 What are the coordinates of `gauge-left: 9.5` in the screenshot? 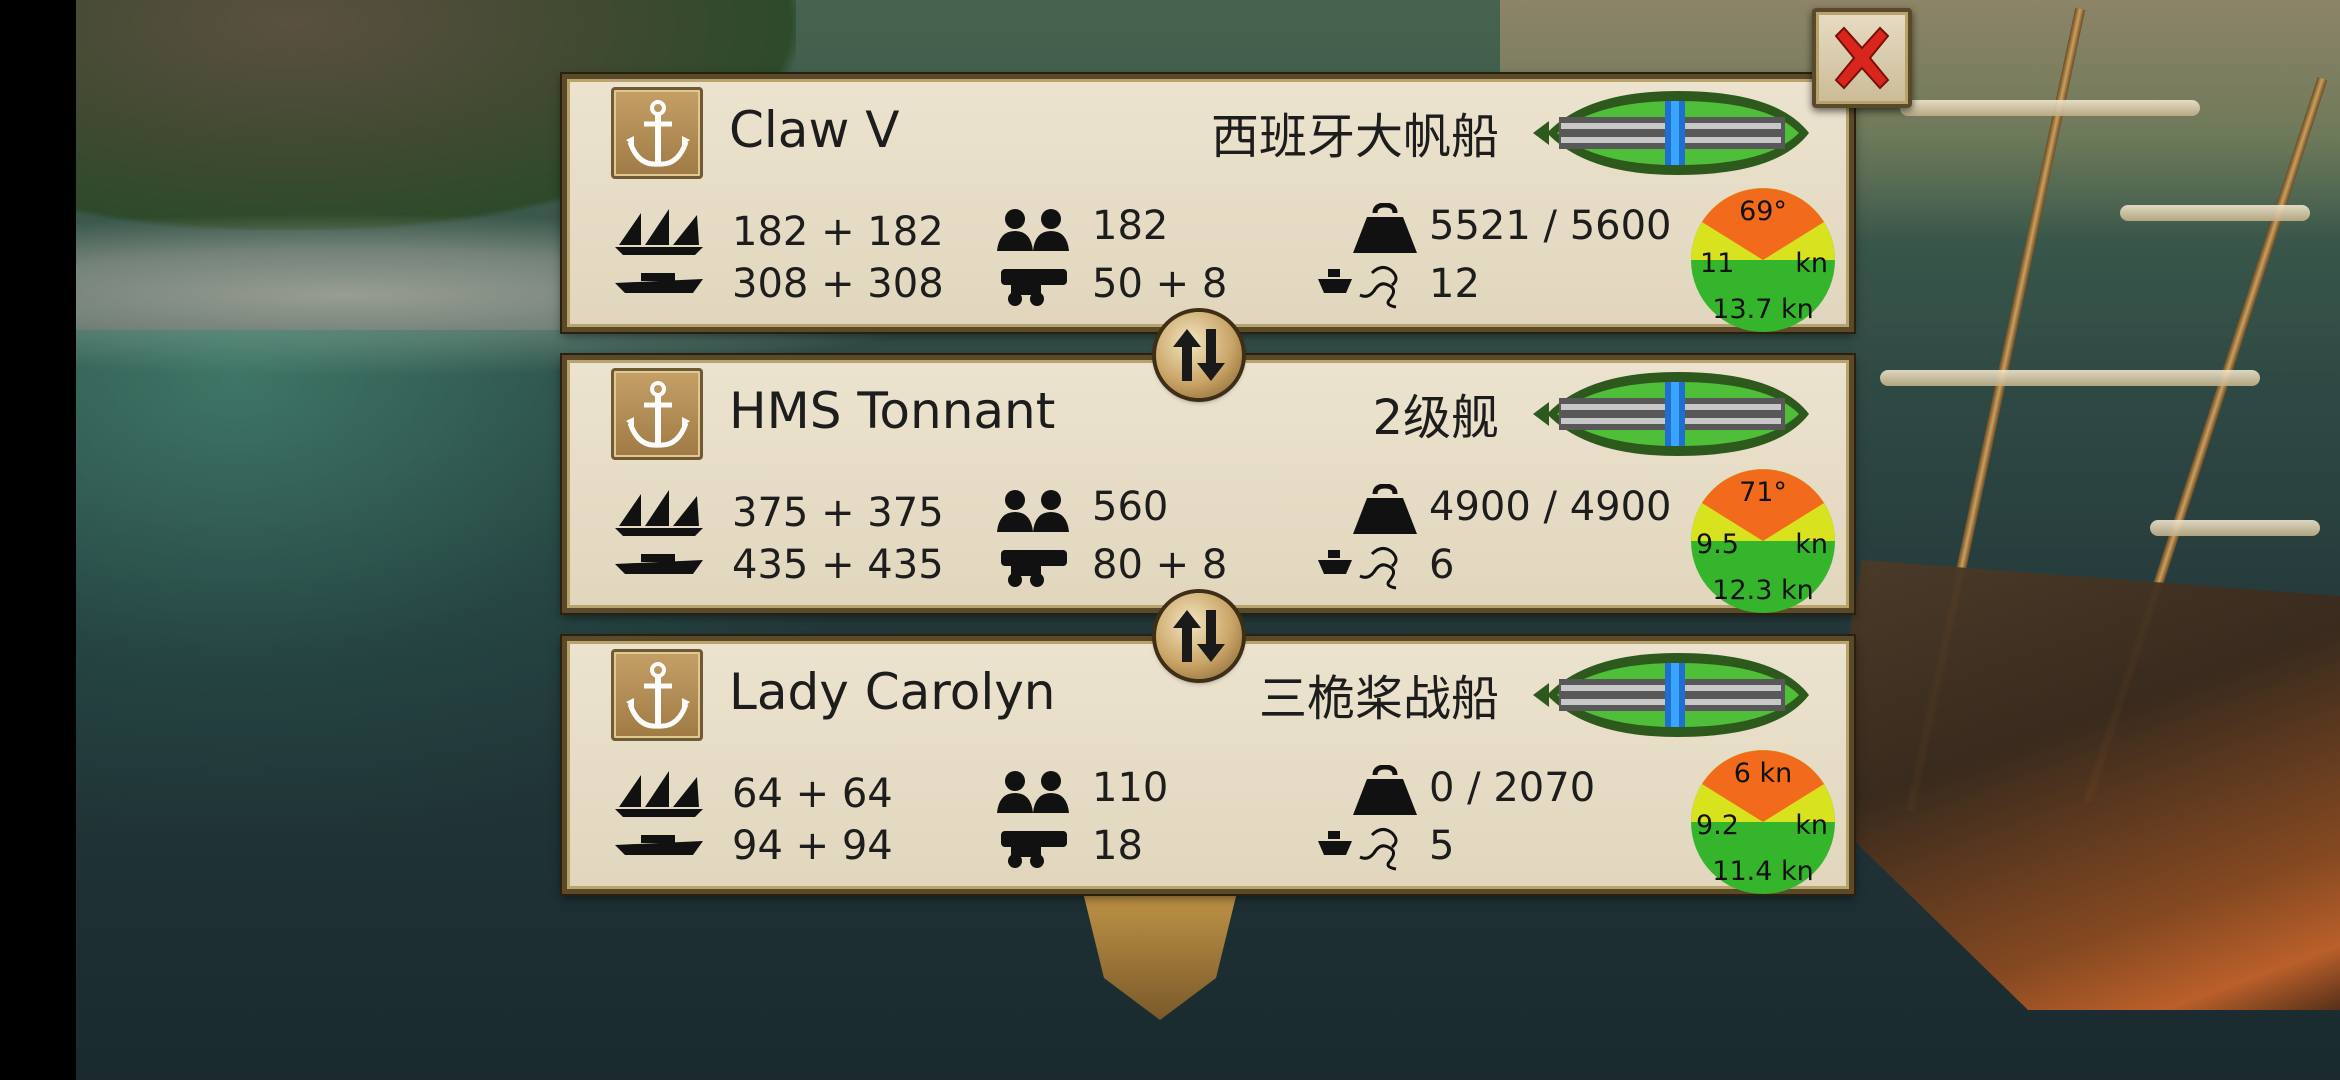 It's located at (1717, 544).